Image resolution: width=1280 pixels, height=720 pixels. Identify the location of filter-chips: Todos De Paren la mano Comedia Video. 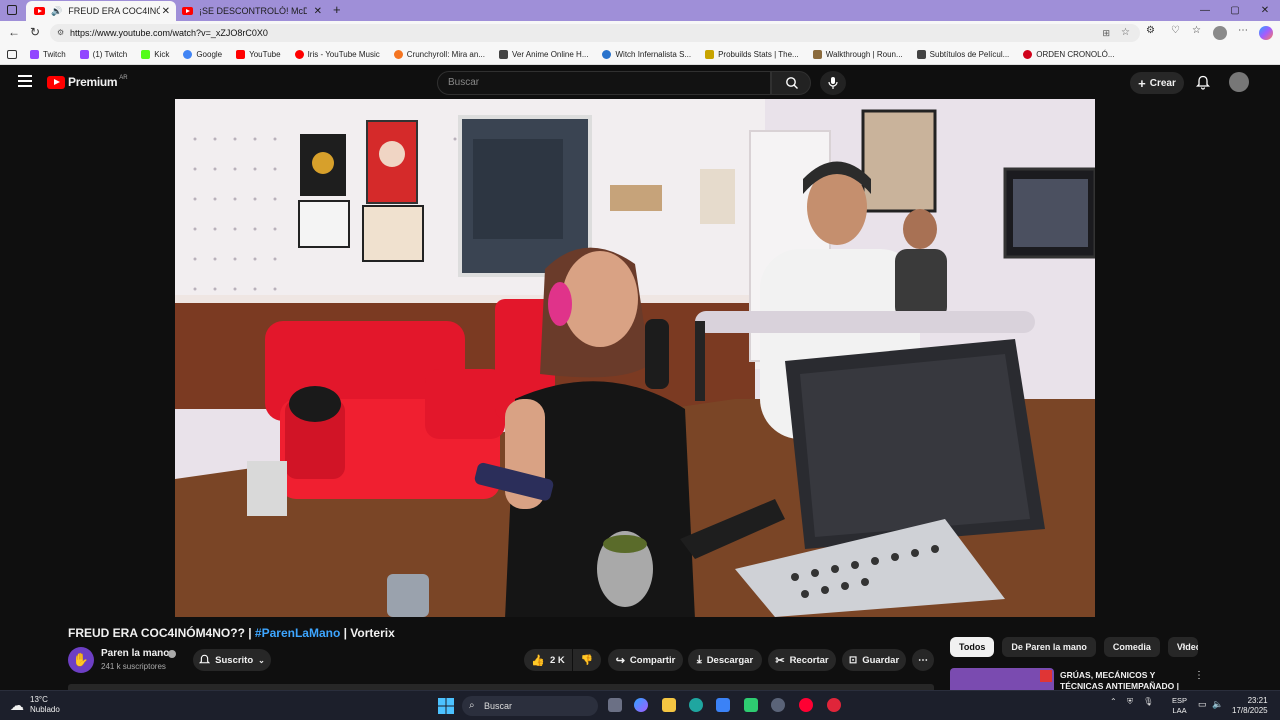
(1074, 647).